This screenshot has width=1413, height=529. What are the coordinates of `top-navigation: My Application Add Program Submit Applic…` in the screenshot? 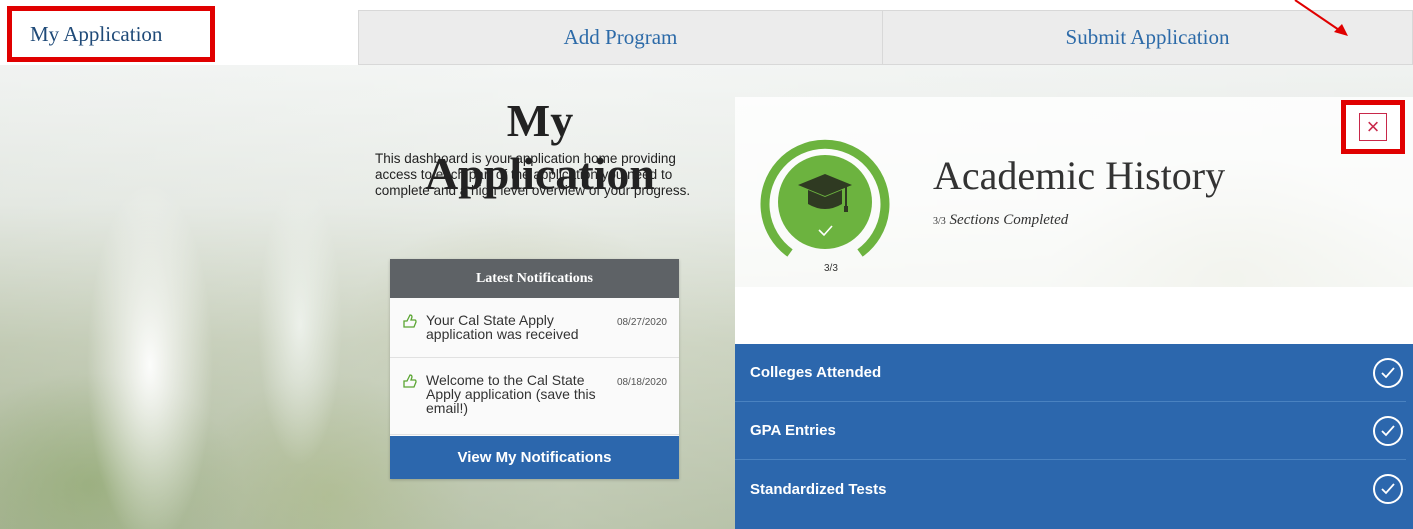 It's located at (706, 32).